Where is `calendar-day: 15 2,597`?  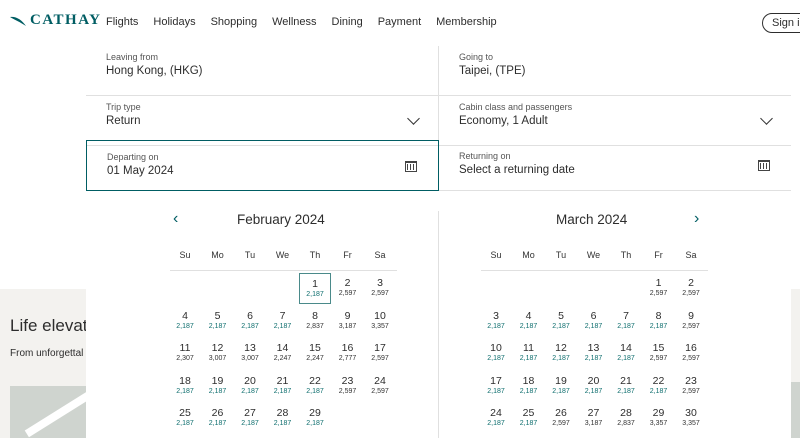 calendar-day: 15 2,597 is located at coordinates (659, 353).